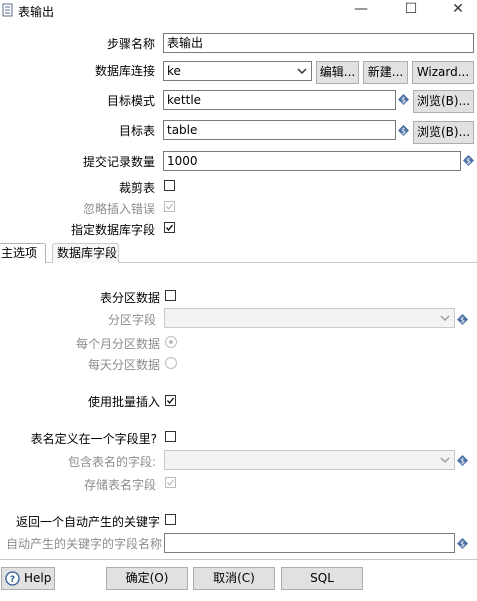 This screenshot has height=601, width=477. I want to click on partition-field-select, so click(309, 318).